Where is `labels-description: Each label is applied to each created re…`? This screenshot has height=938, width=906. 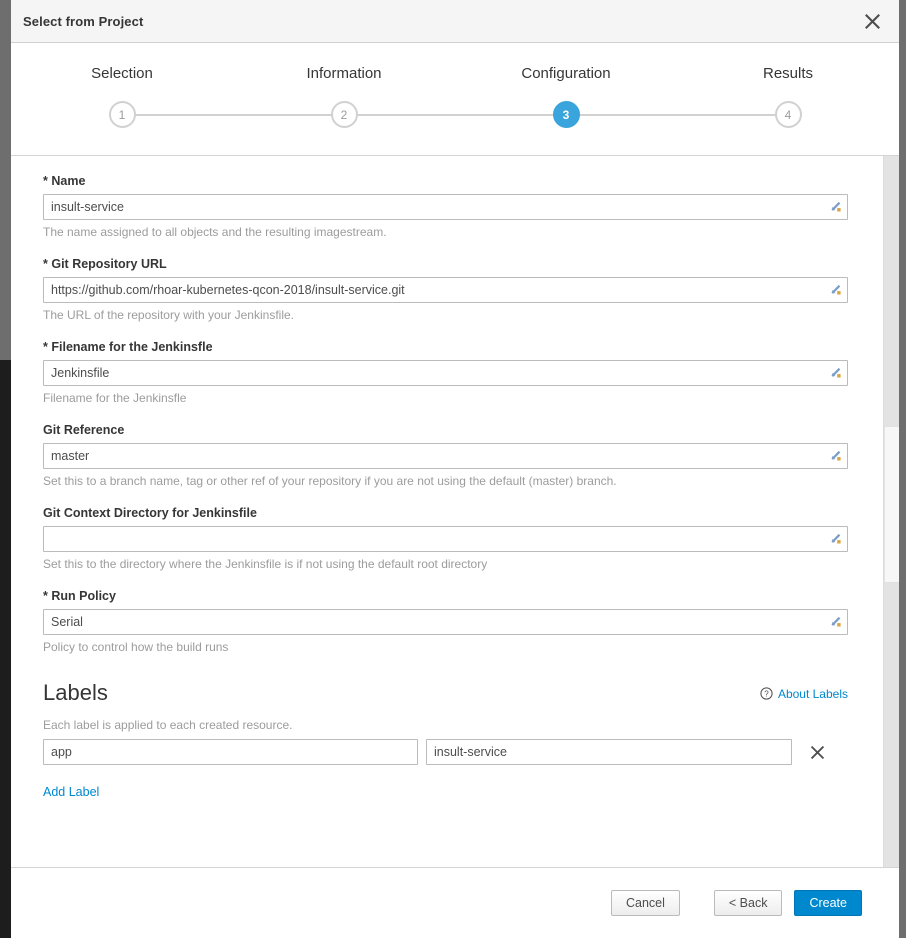 labels-description: Each label is applied to each created re… is located at coordinates (168, 725).